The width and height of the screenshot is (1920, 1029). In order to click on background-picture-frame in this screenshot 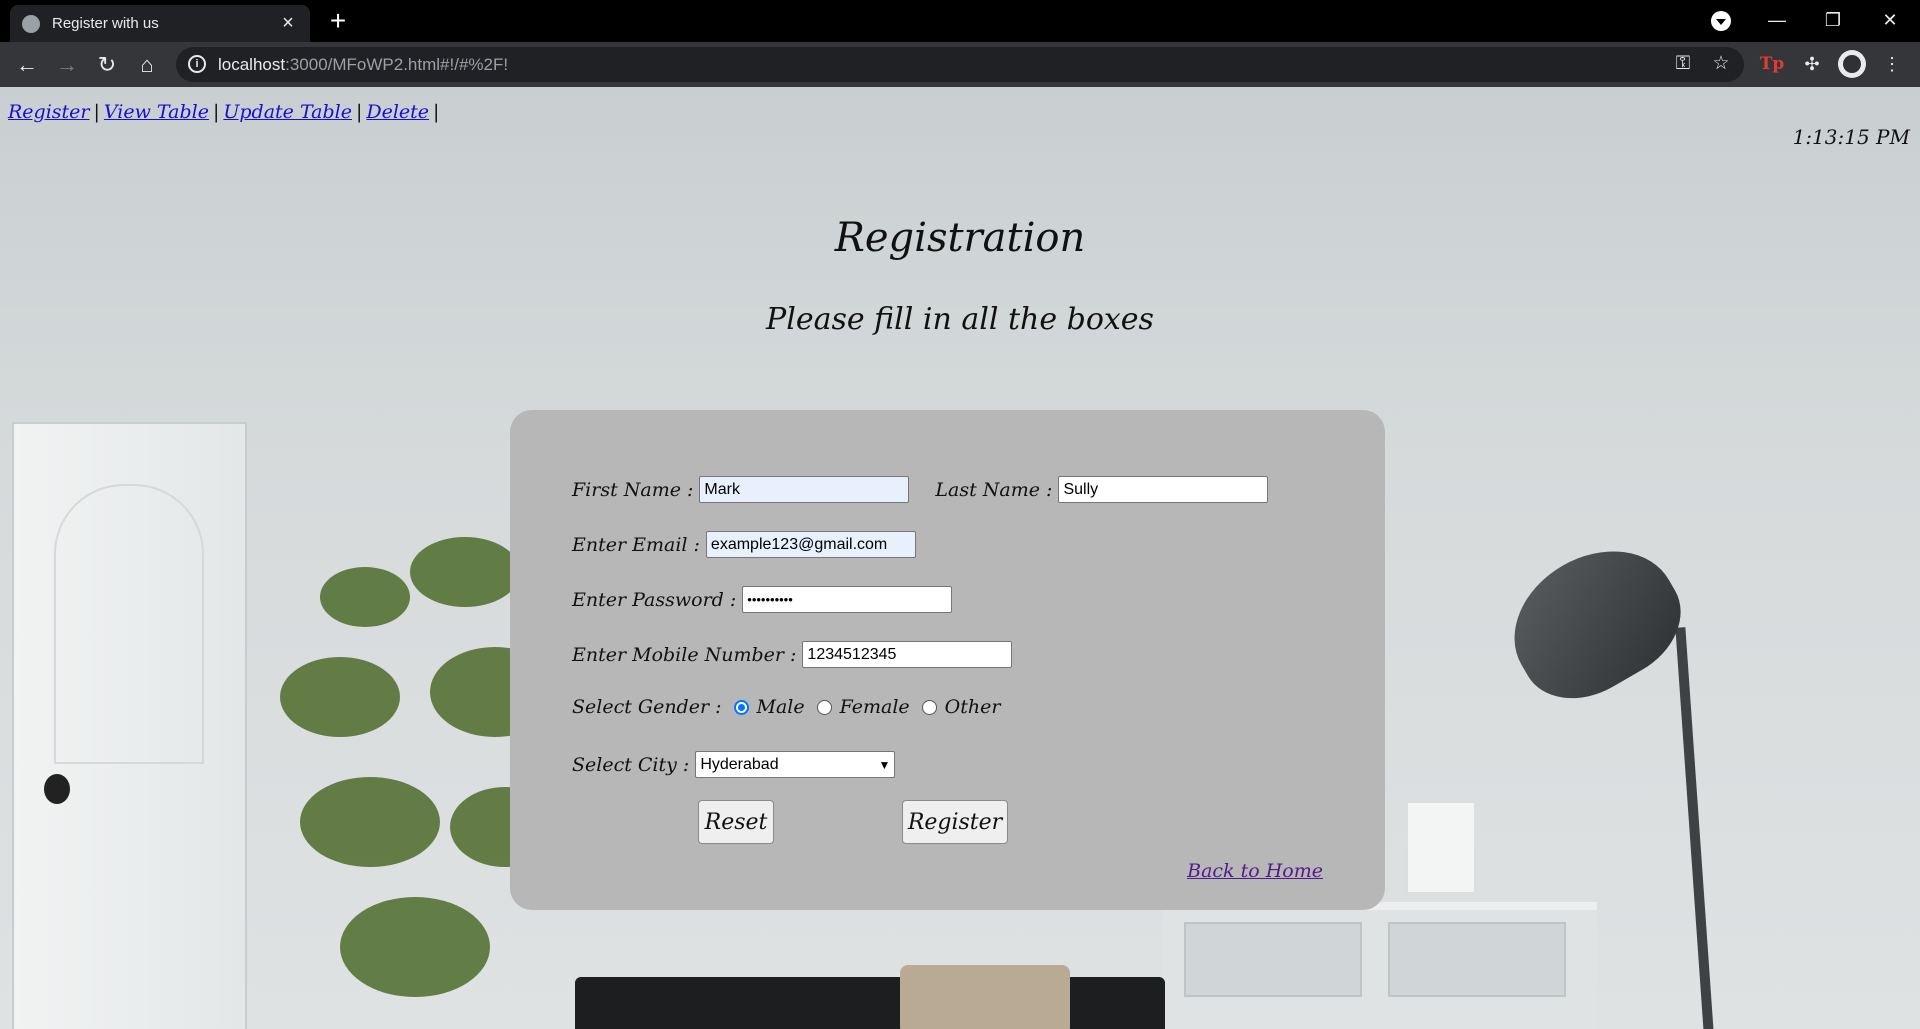, I will do `click(1441, 847)`.